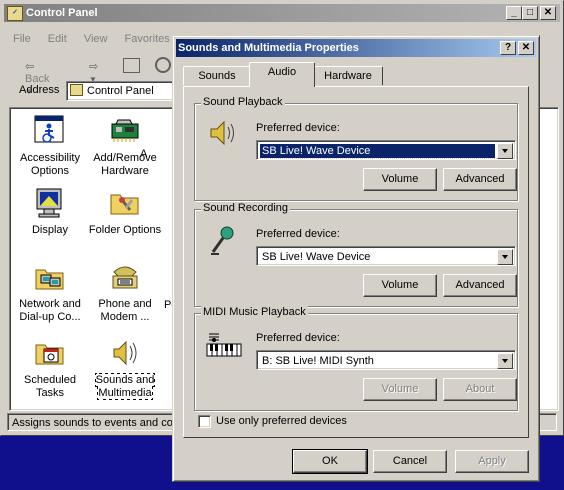 The width and height of the screenshot is (564, 490). I want to click on help-button: ?, so click(508, 48).